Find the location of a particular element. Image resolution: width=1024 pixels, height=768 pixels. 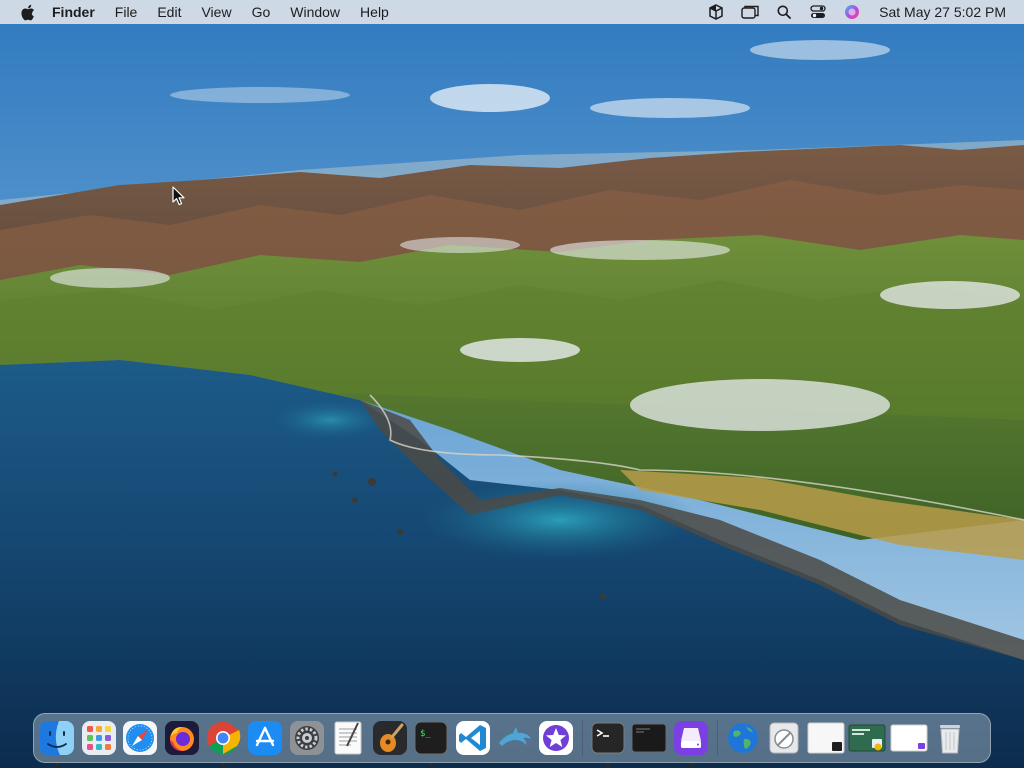

firefox-icon is located at coordinates (181, 738).